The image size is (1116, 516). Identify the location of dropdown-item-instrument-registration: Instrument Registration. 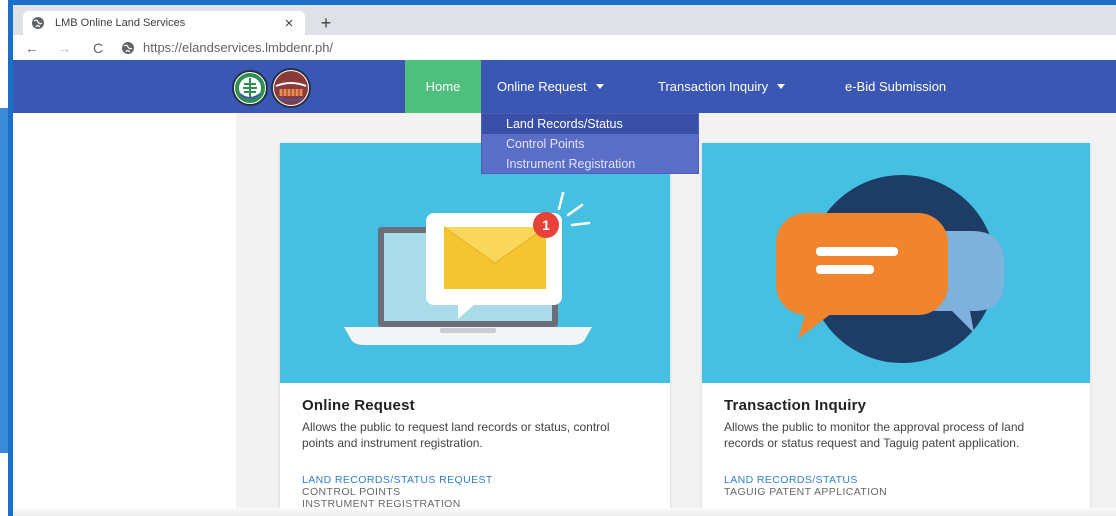
(590, 164).